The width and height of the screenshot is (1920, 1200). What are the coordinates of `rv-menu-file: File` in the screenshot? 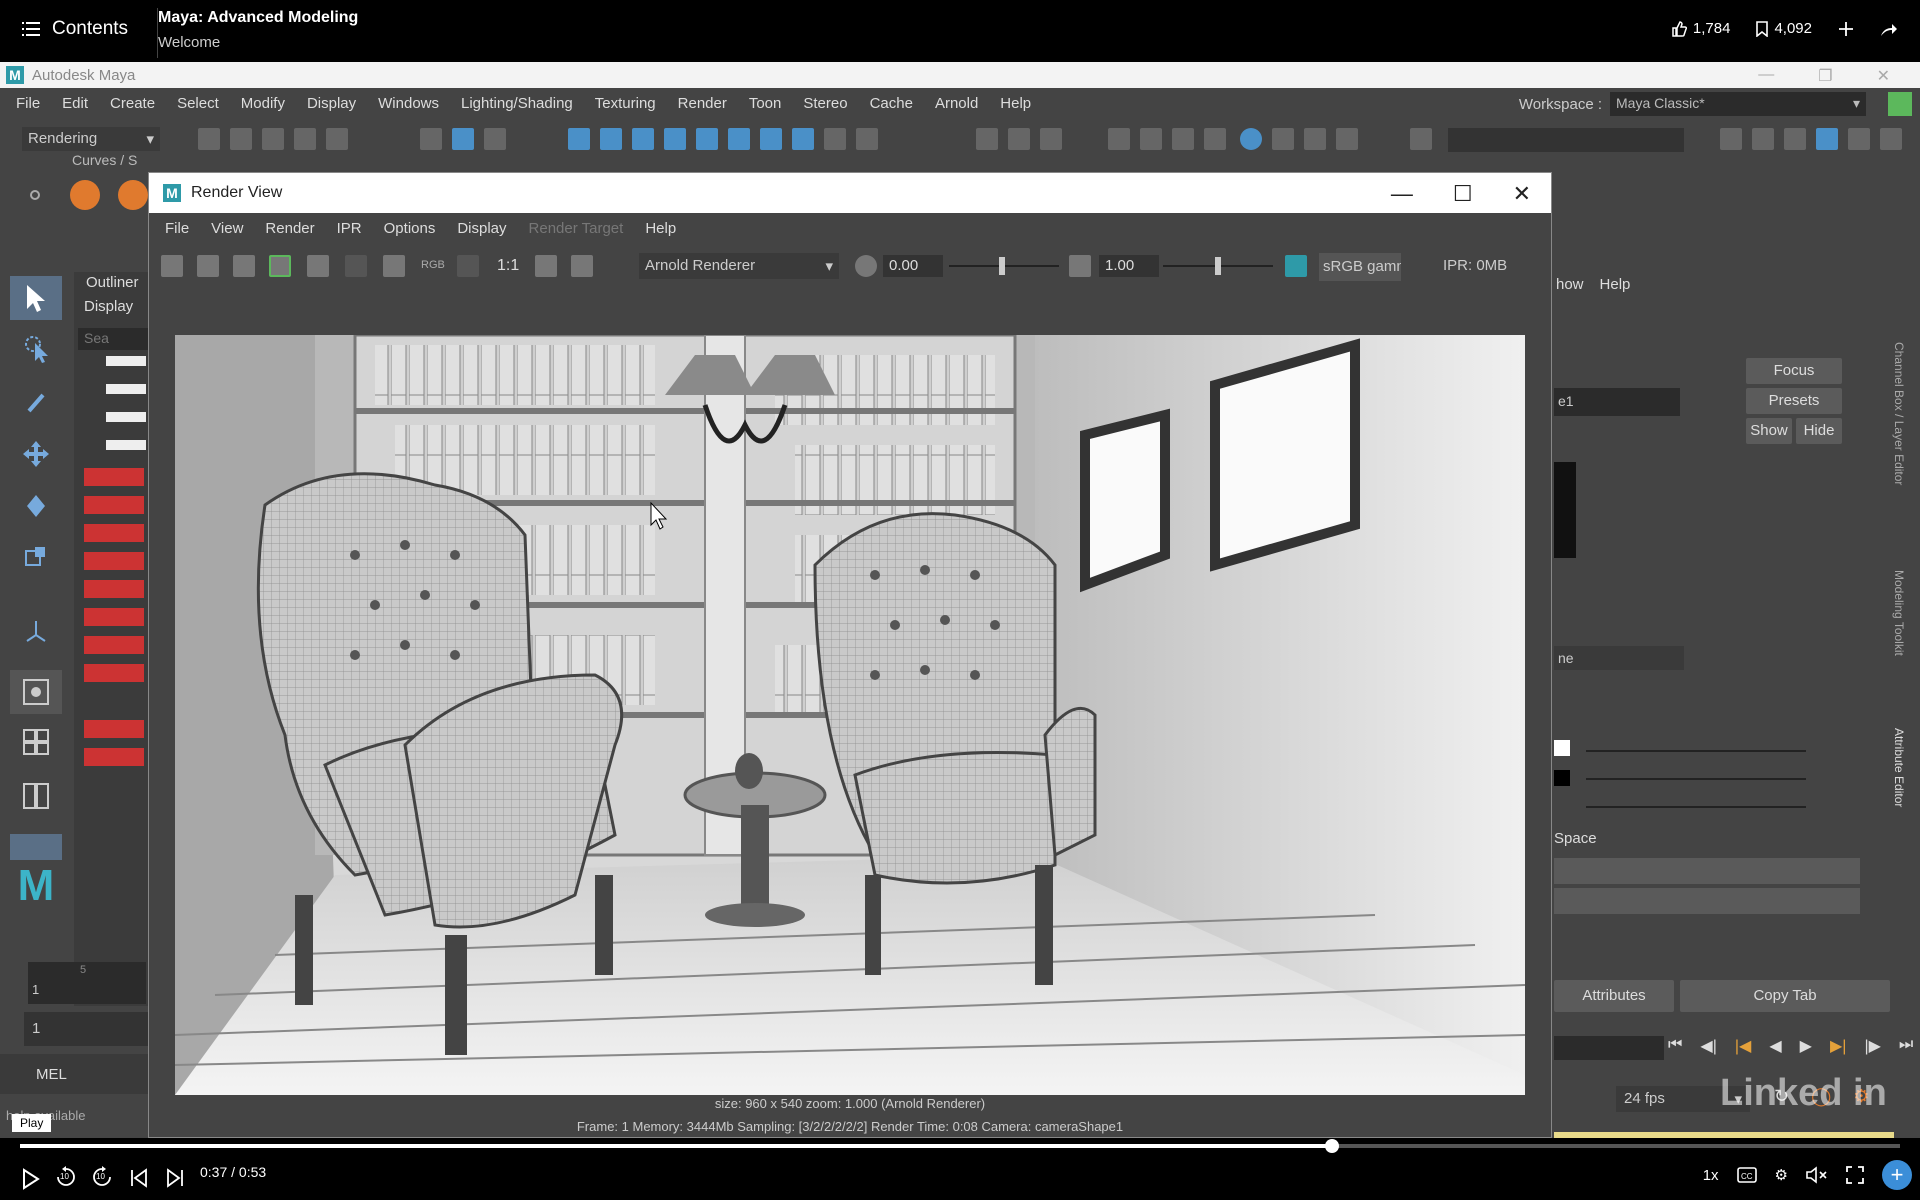 It's located at (177, 228).